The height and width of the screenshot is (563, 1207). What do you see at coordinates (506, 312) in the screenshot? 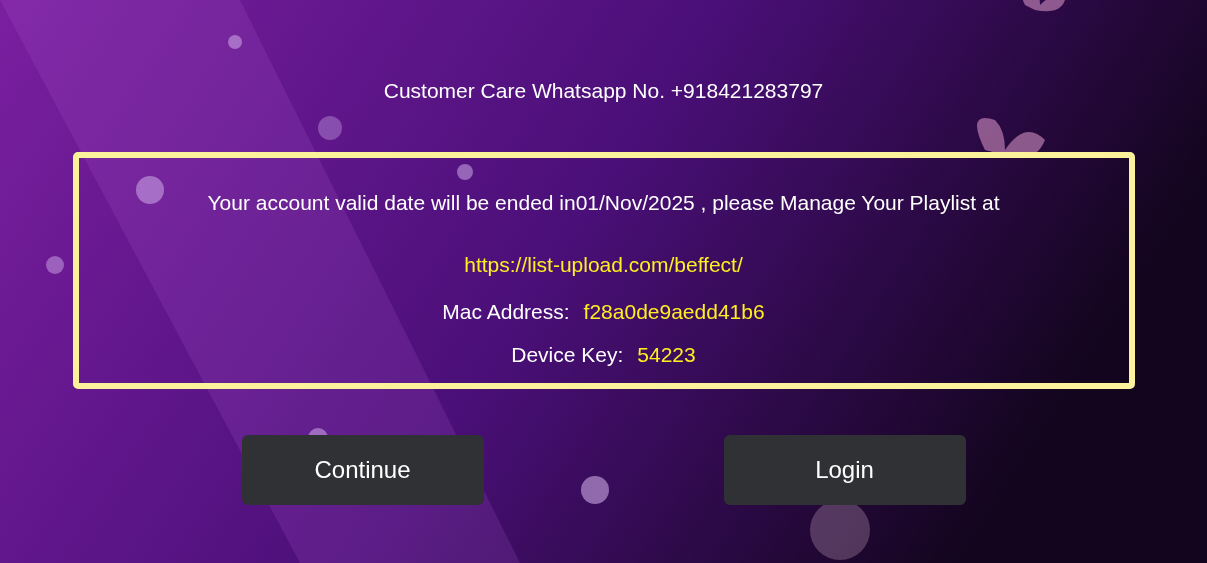
I see `field-label: Mac Address:` at bounding box center [506, 312].